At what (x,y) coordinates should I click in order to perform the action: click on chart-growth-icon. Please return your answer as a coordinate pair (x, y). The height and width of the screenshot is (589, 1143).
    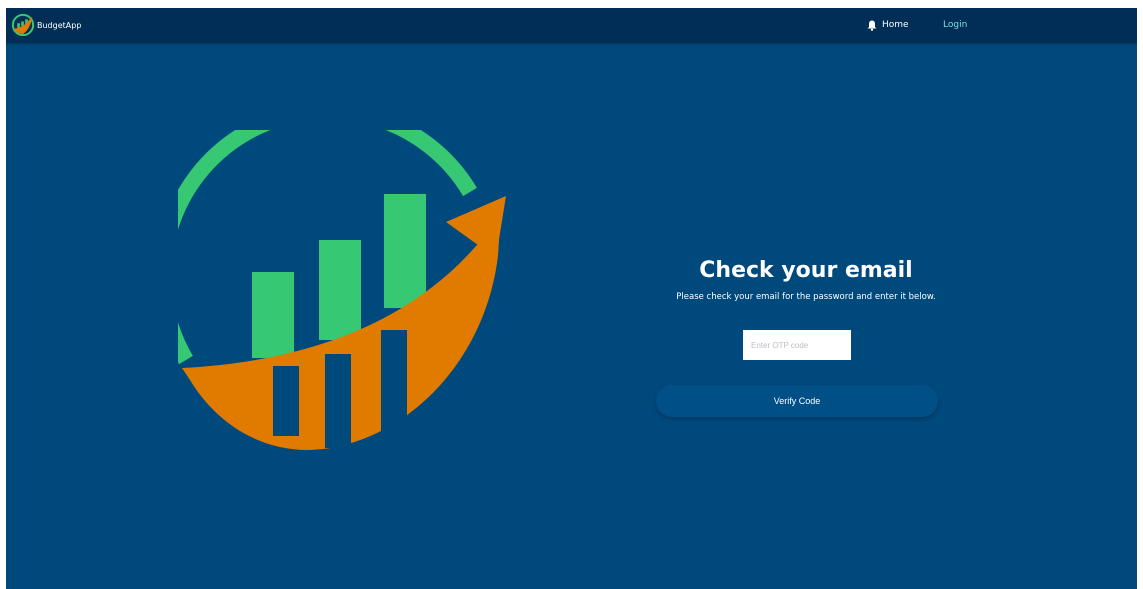
    Looking at the image, I should click on (23, 25).